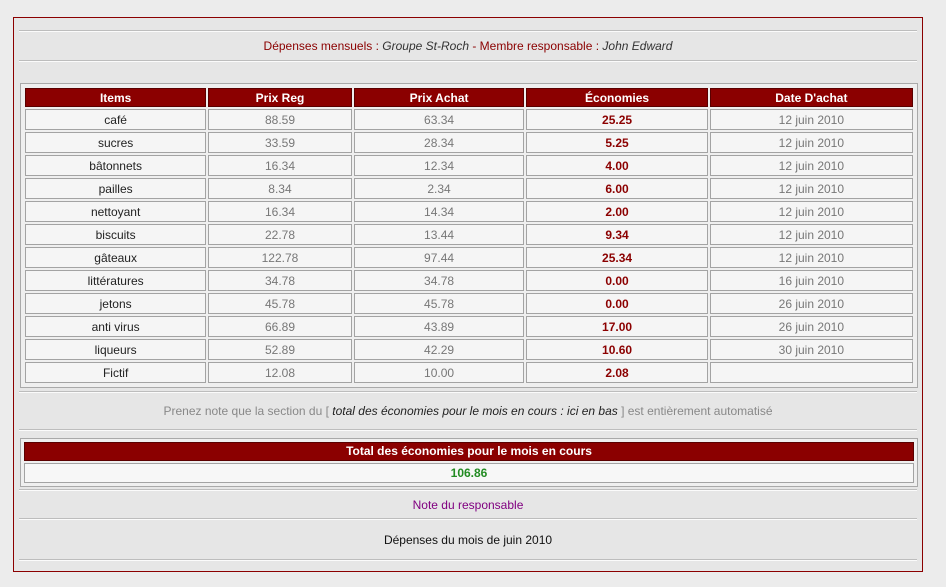 This screenshot has height=587, width=946. What do you see at coordinates (439, 119) in the screenshot?
I see `cell-prix-achat: 63.34` at bounding box center [439, 119].